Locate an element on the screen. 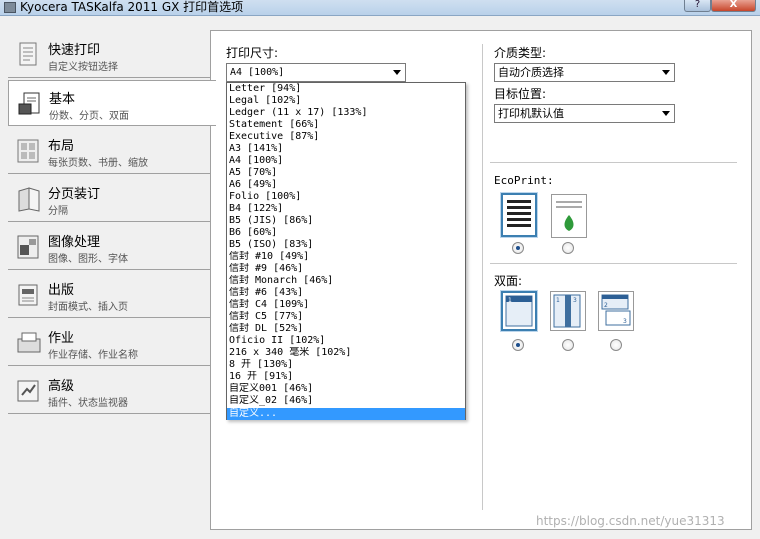 This screenshot has height=539, width=760. sidebar-item-finishing: 分页装订 分隔 is located at coordinates (109, 199).